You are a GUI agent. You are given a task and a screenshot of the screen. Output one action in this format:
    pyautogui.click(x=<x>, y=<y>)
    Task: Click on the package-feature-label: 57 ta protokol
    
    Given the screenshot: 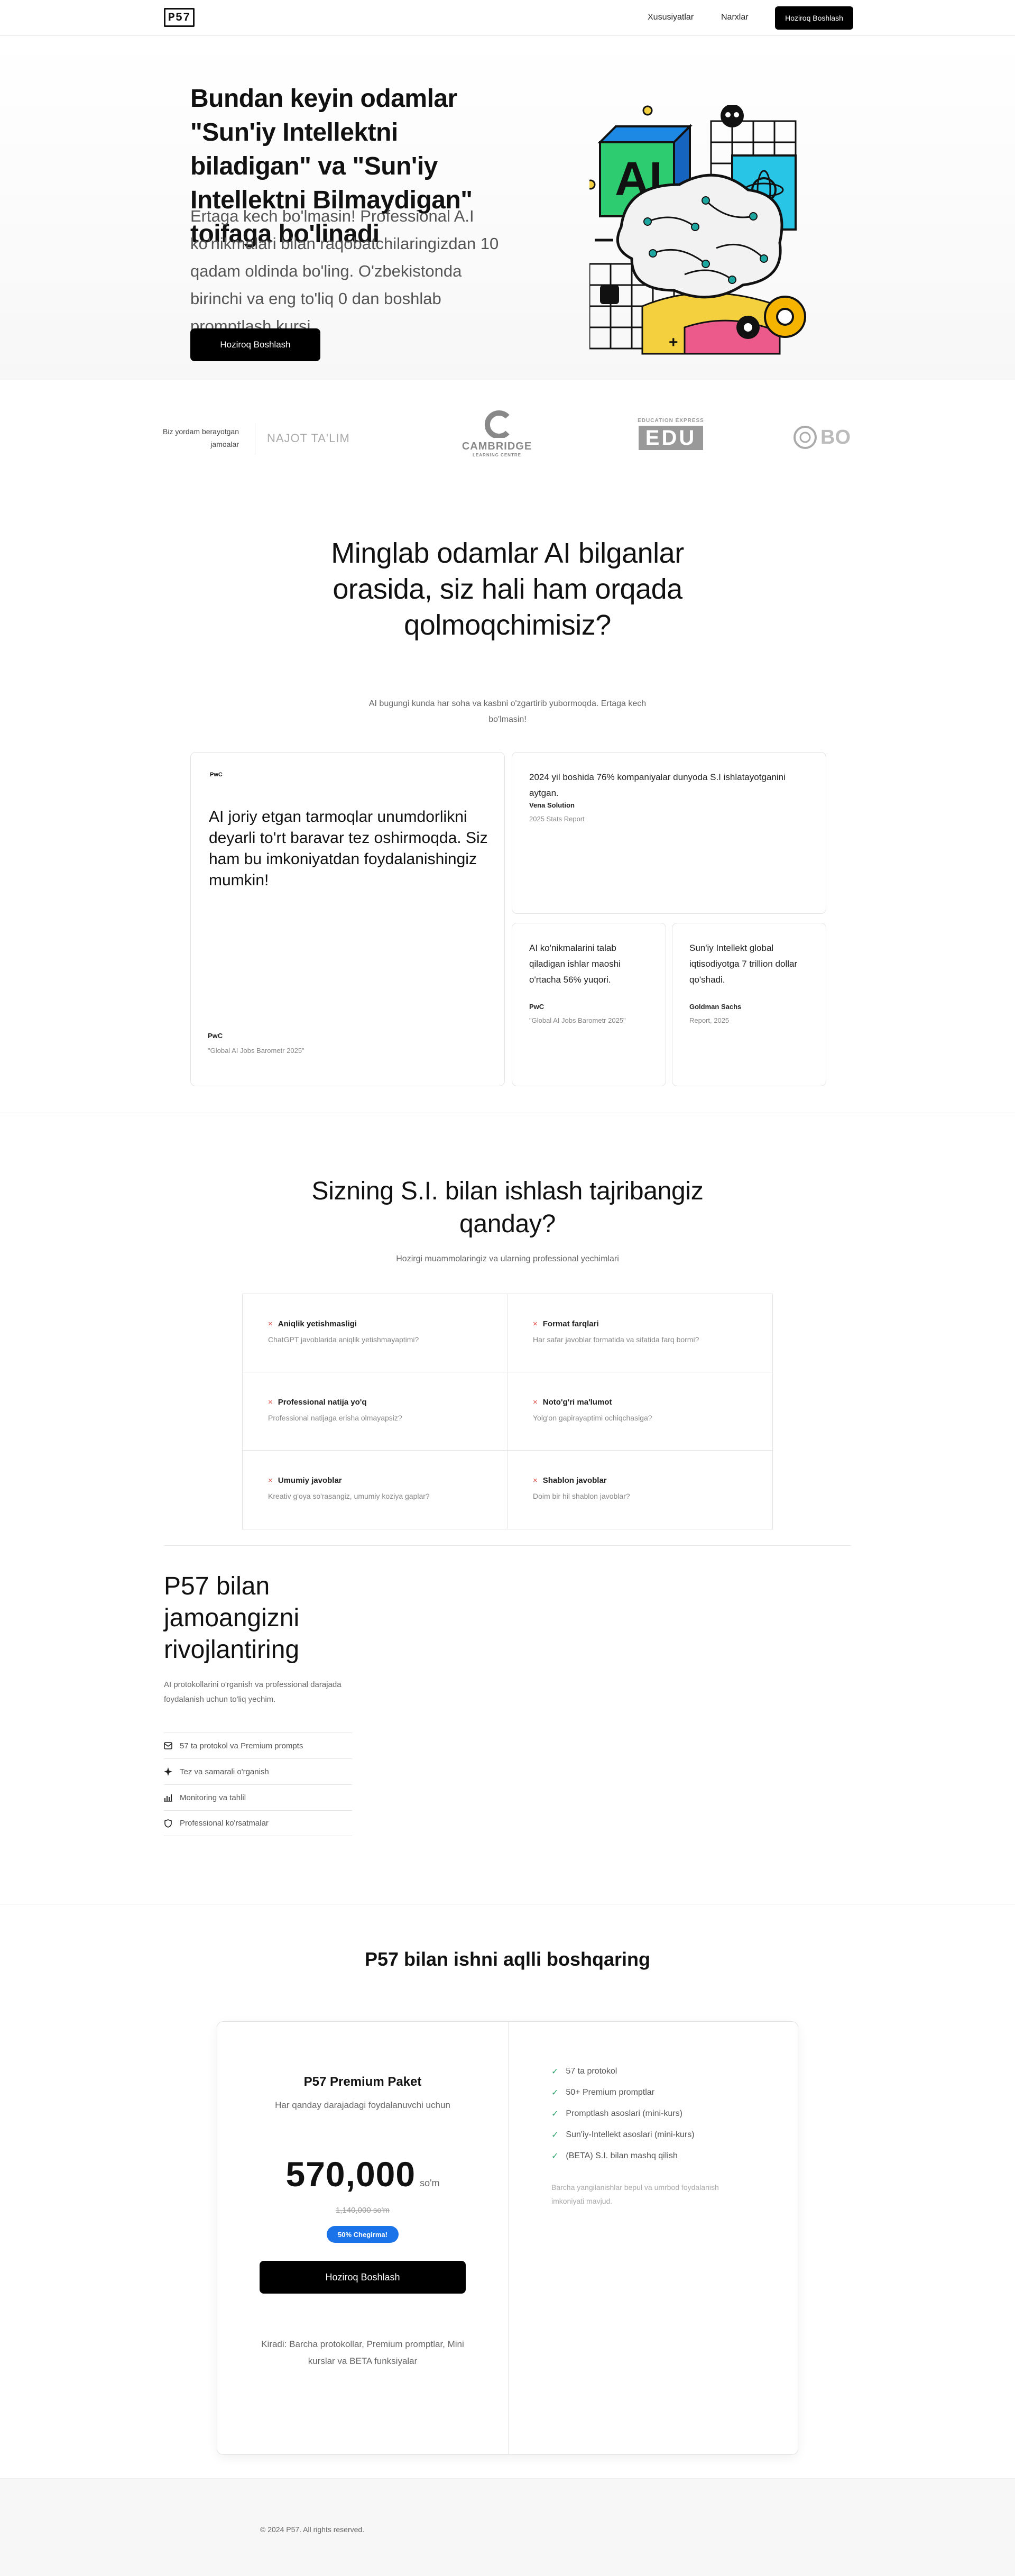 What is the action you would take?
    pyautogui.click(x=591, y=2072)
    